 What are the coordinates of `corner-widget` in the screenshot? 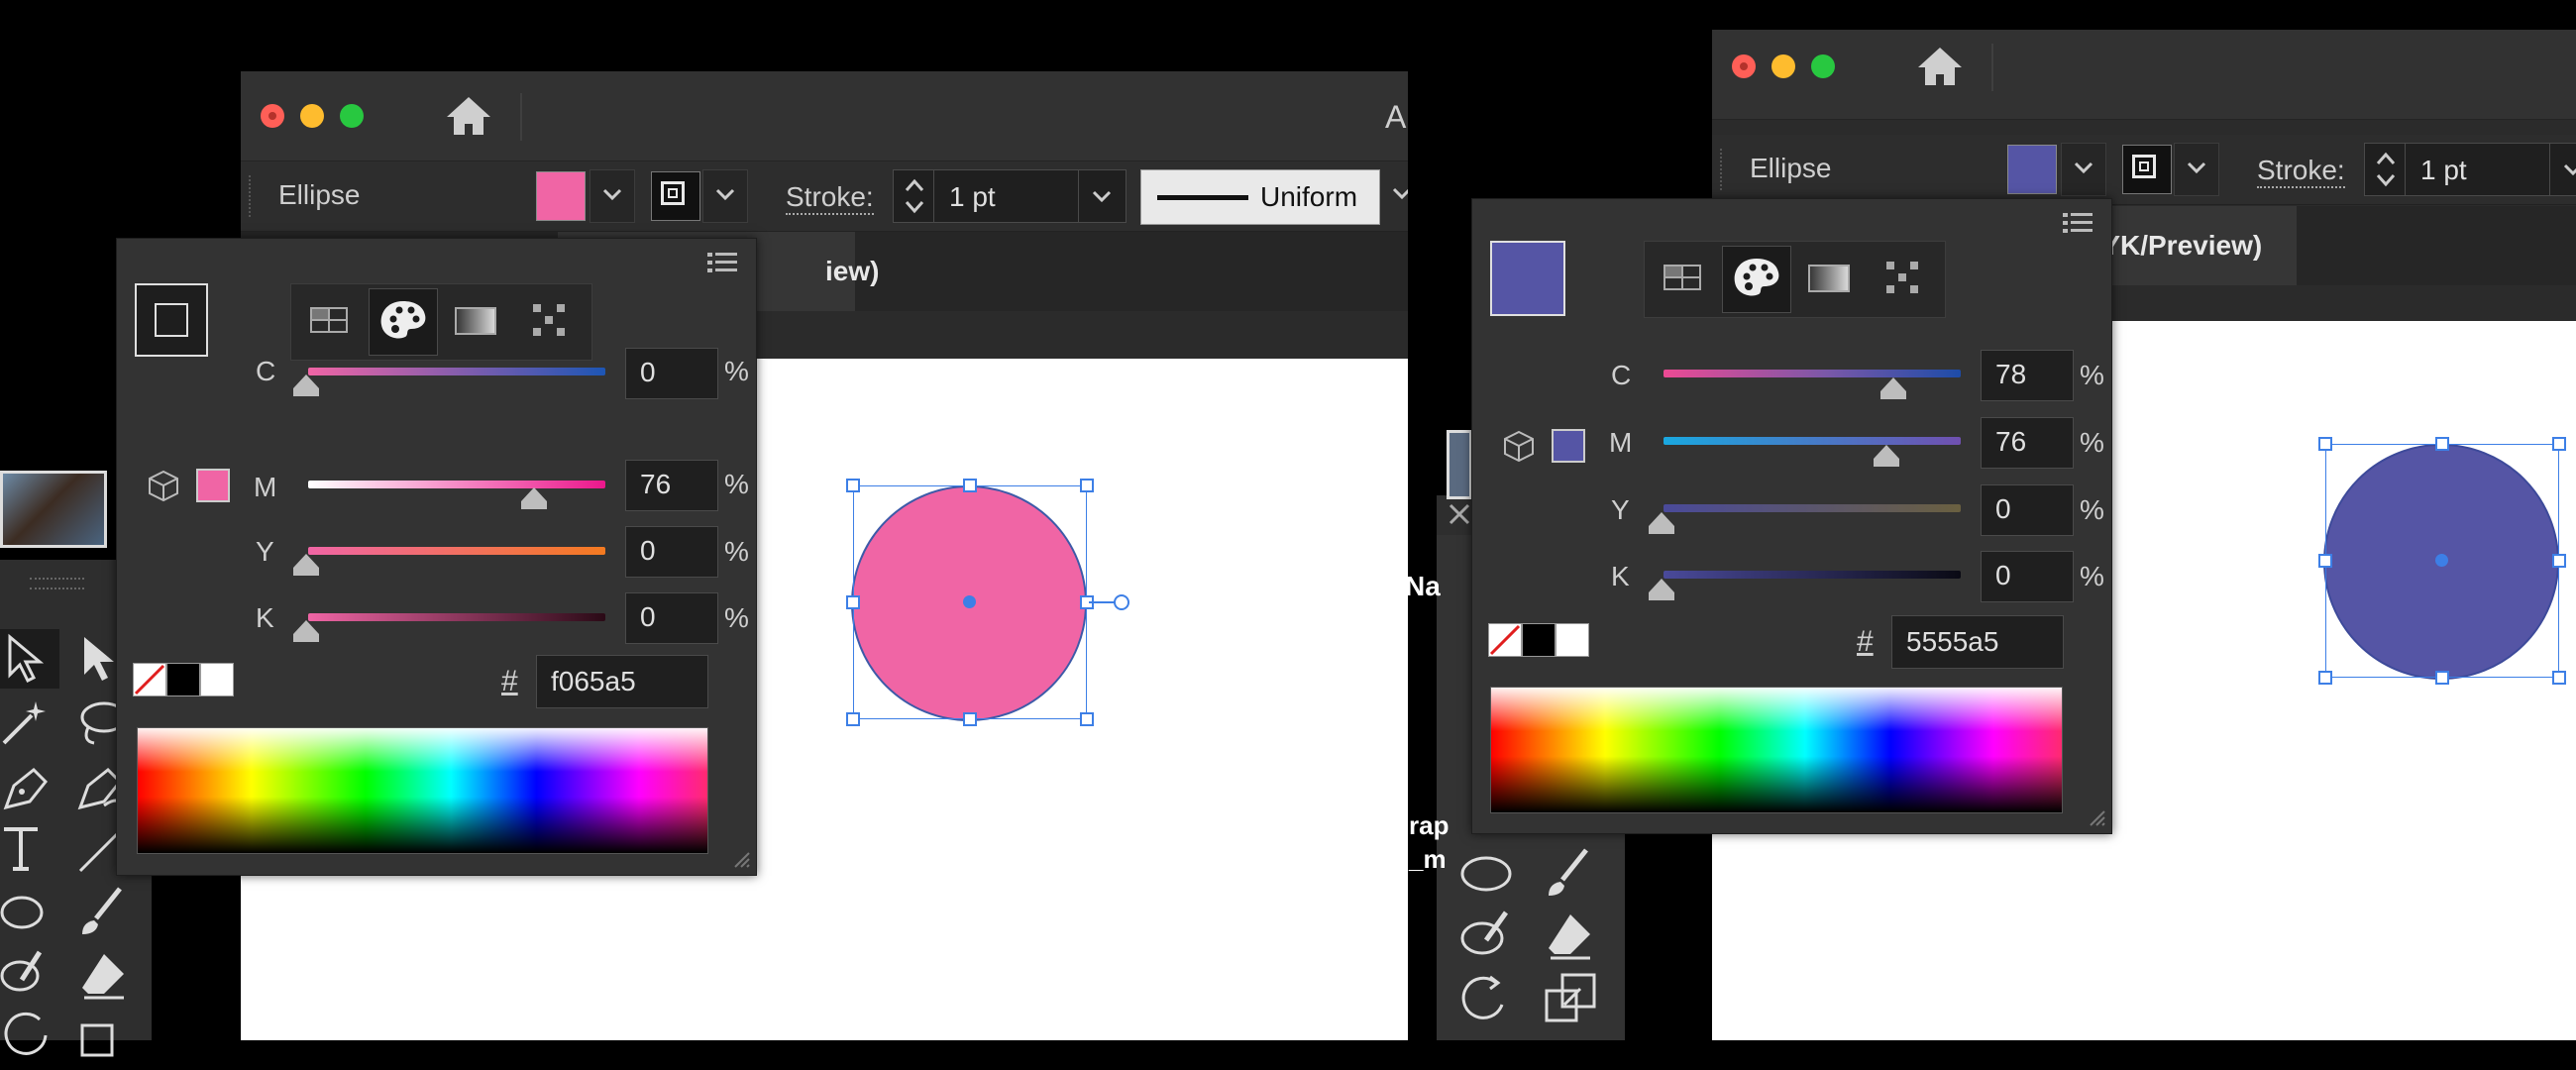 It's located at (1102, 602).